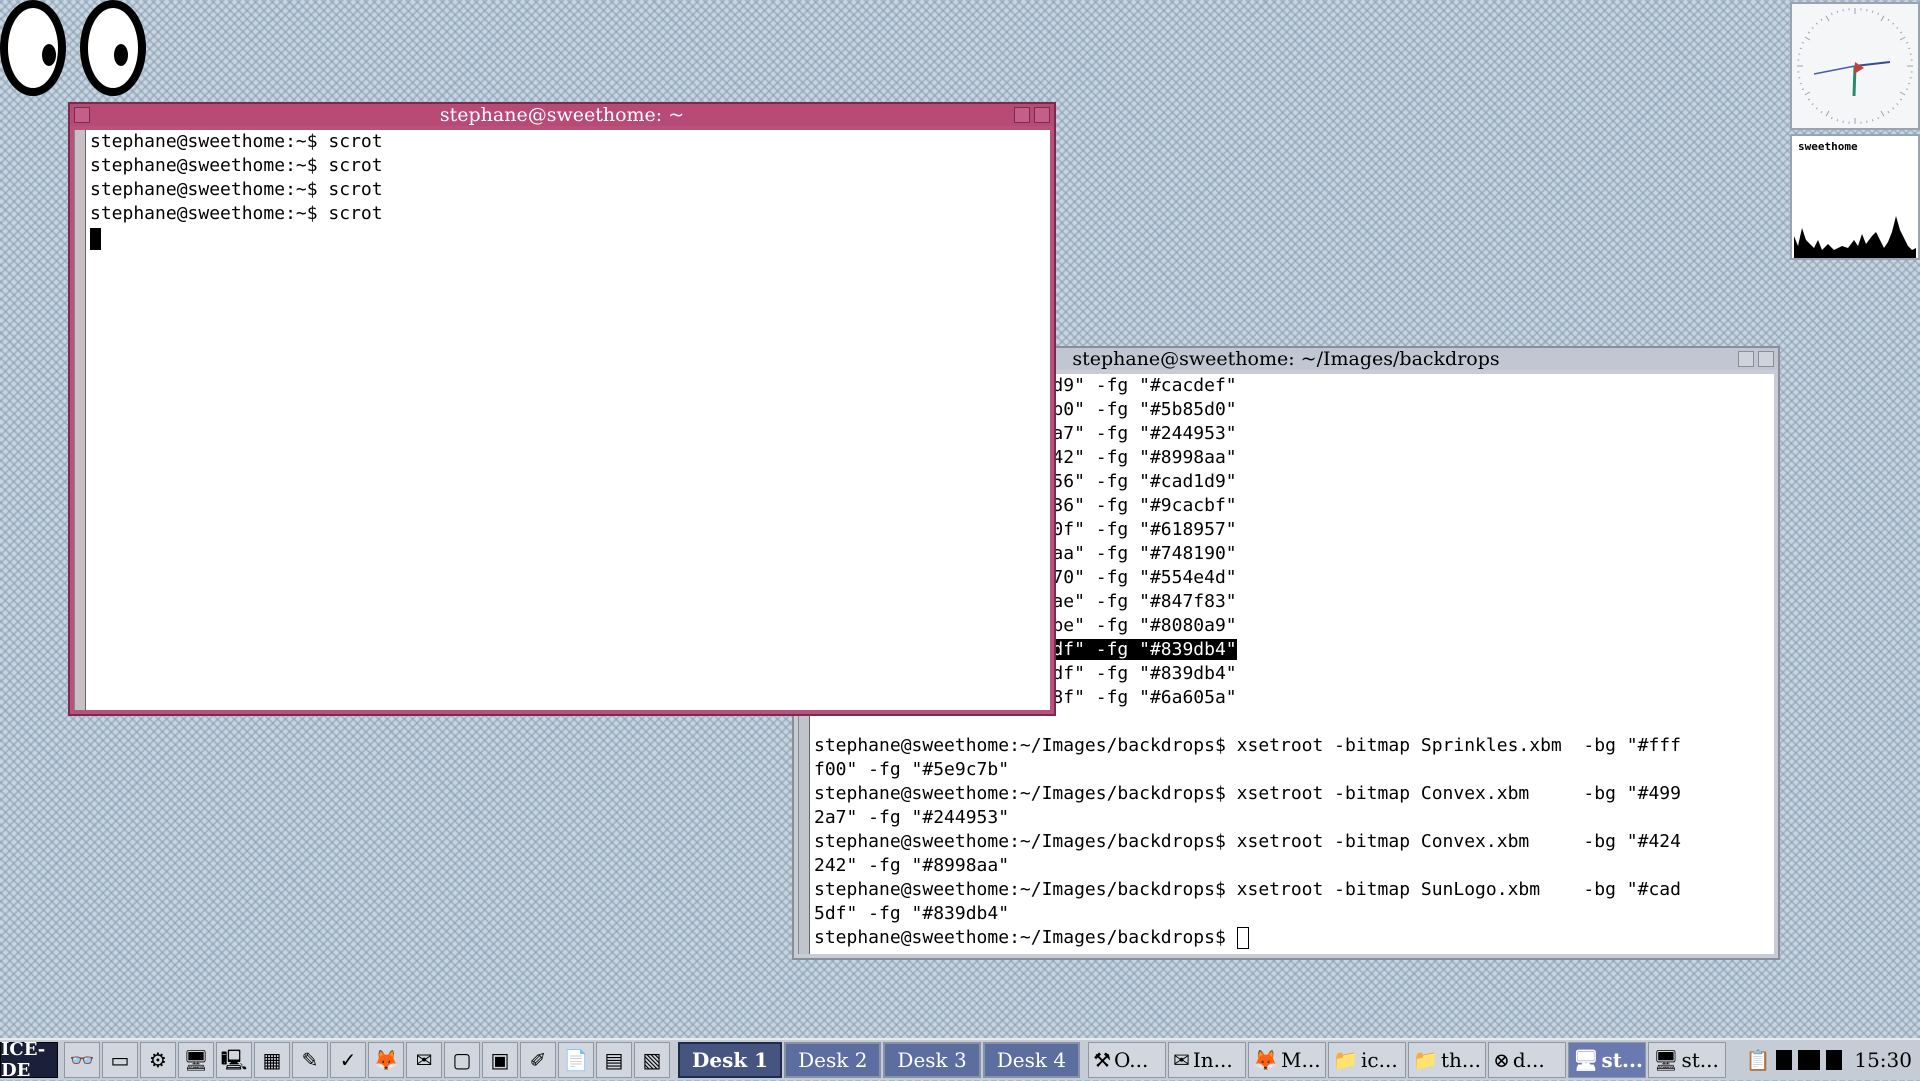  I want to click on launch-image-viewer-button: ▣, so click(500, 1060).